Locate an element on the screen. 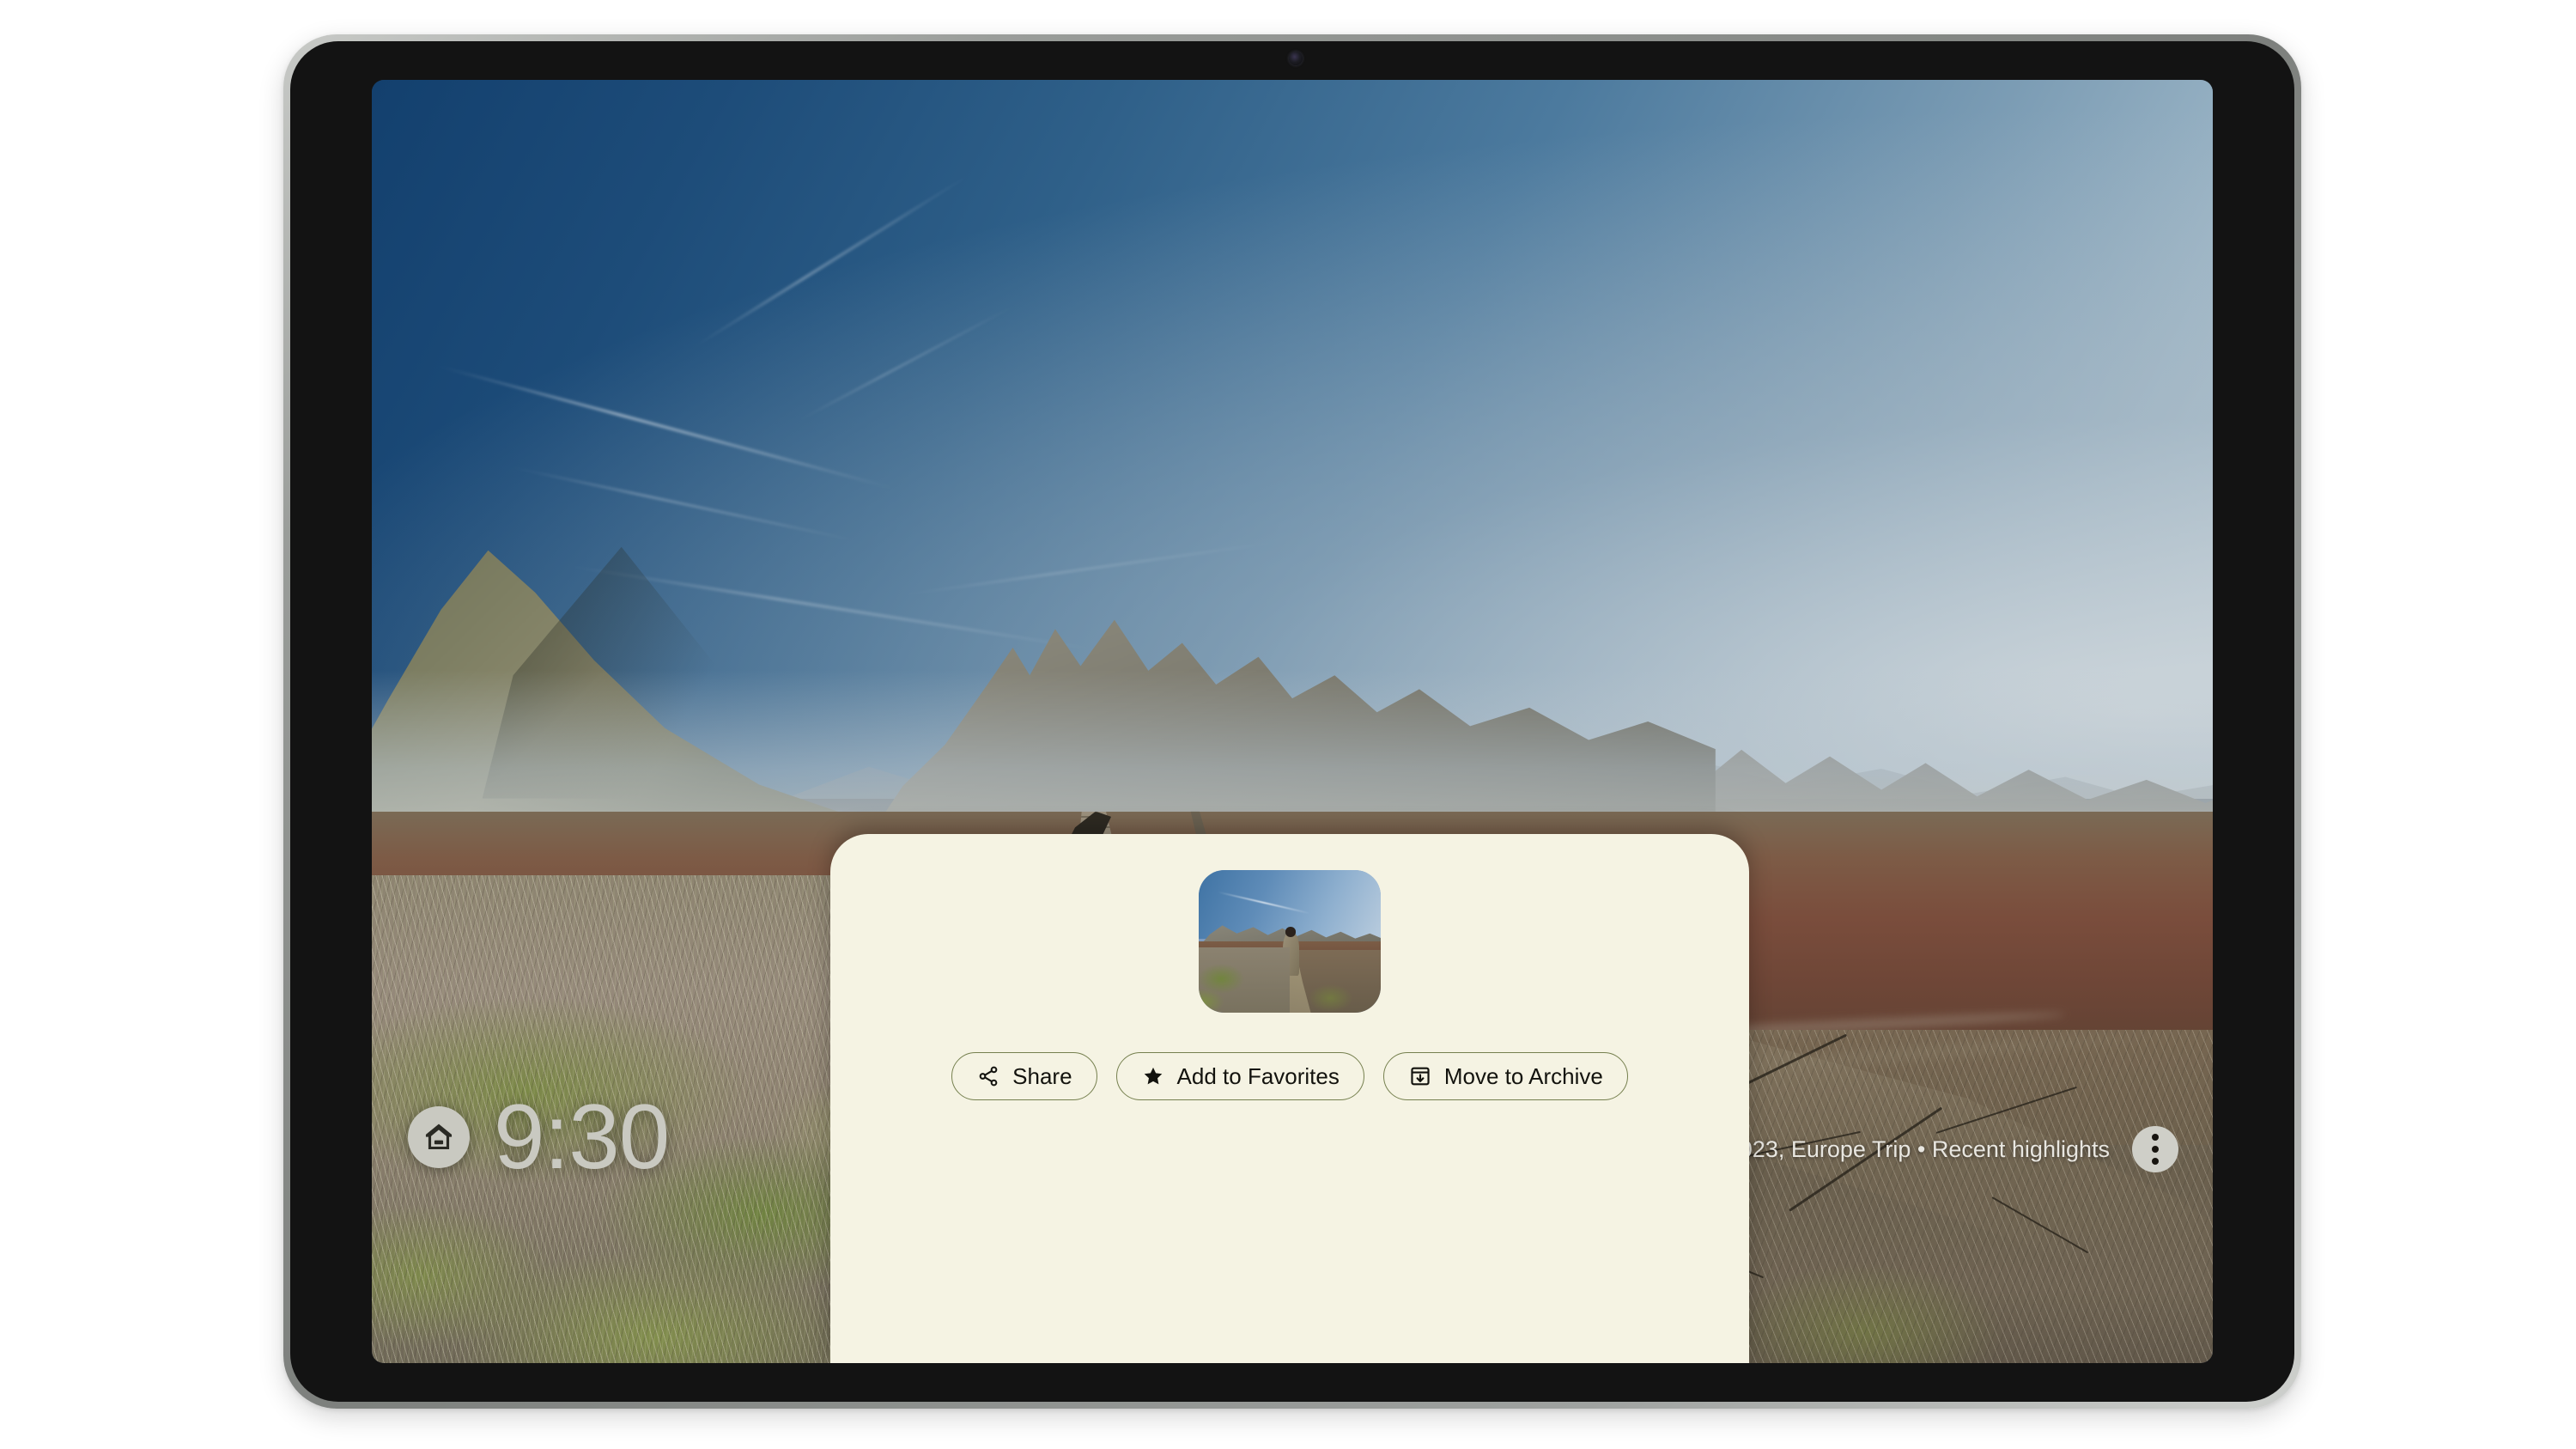 Image resolution: width=2576 pixels, height=1449 pixels. move-to-archive-button-label: Move to Archive is located at coordinates (1523, 1075).